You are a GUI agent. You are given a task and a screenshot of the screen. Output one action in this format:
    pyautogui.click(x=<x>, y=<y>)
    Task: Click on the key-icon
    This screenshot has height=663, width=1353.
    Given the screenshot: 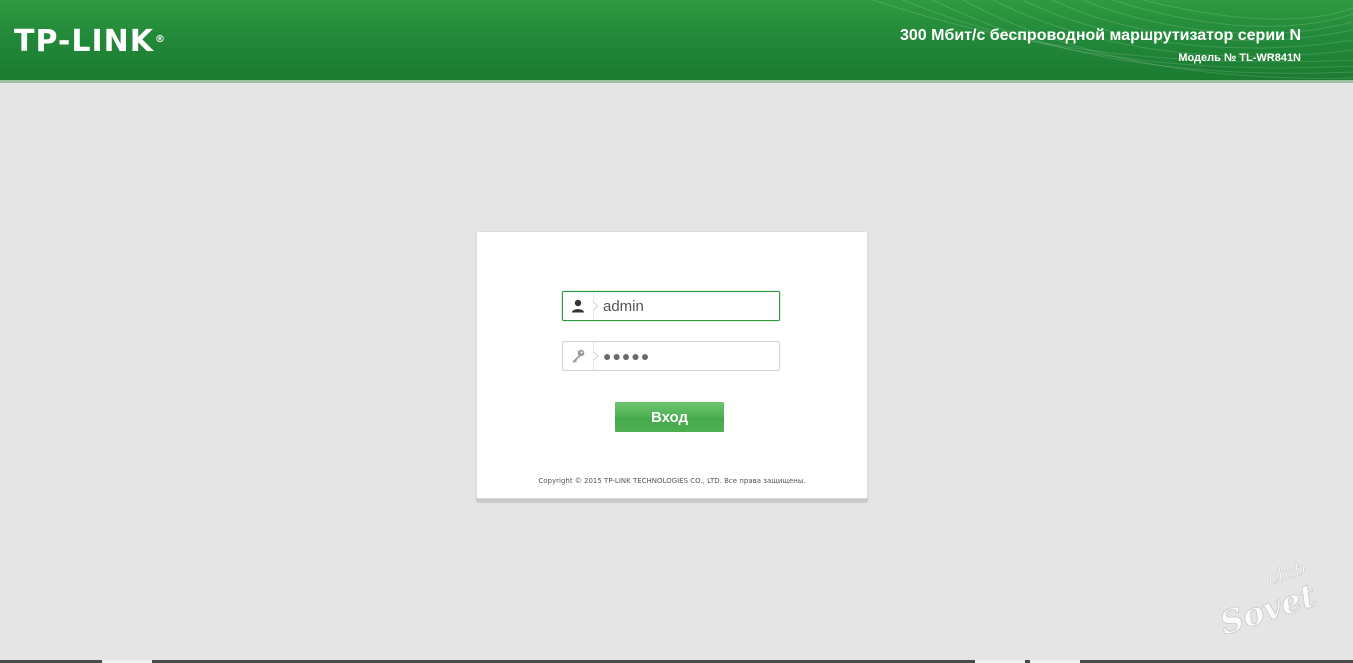 What is the action you would take?
    pyautogui.click(x=578, y=356)
    